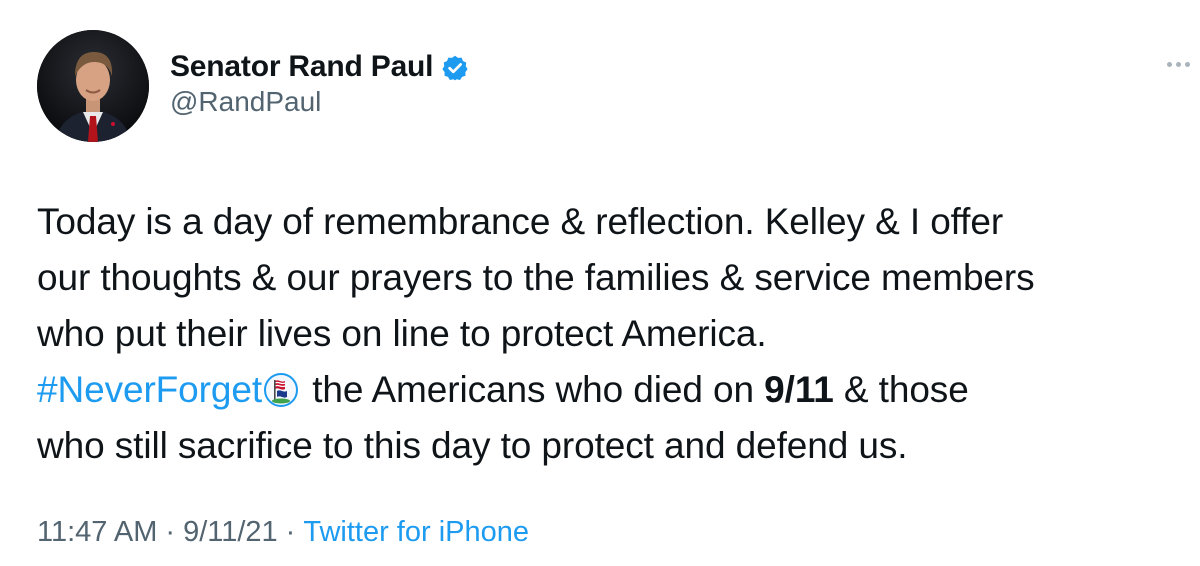  I want to click on avatar, so click(93, 86).